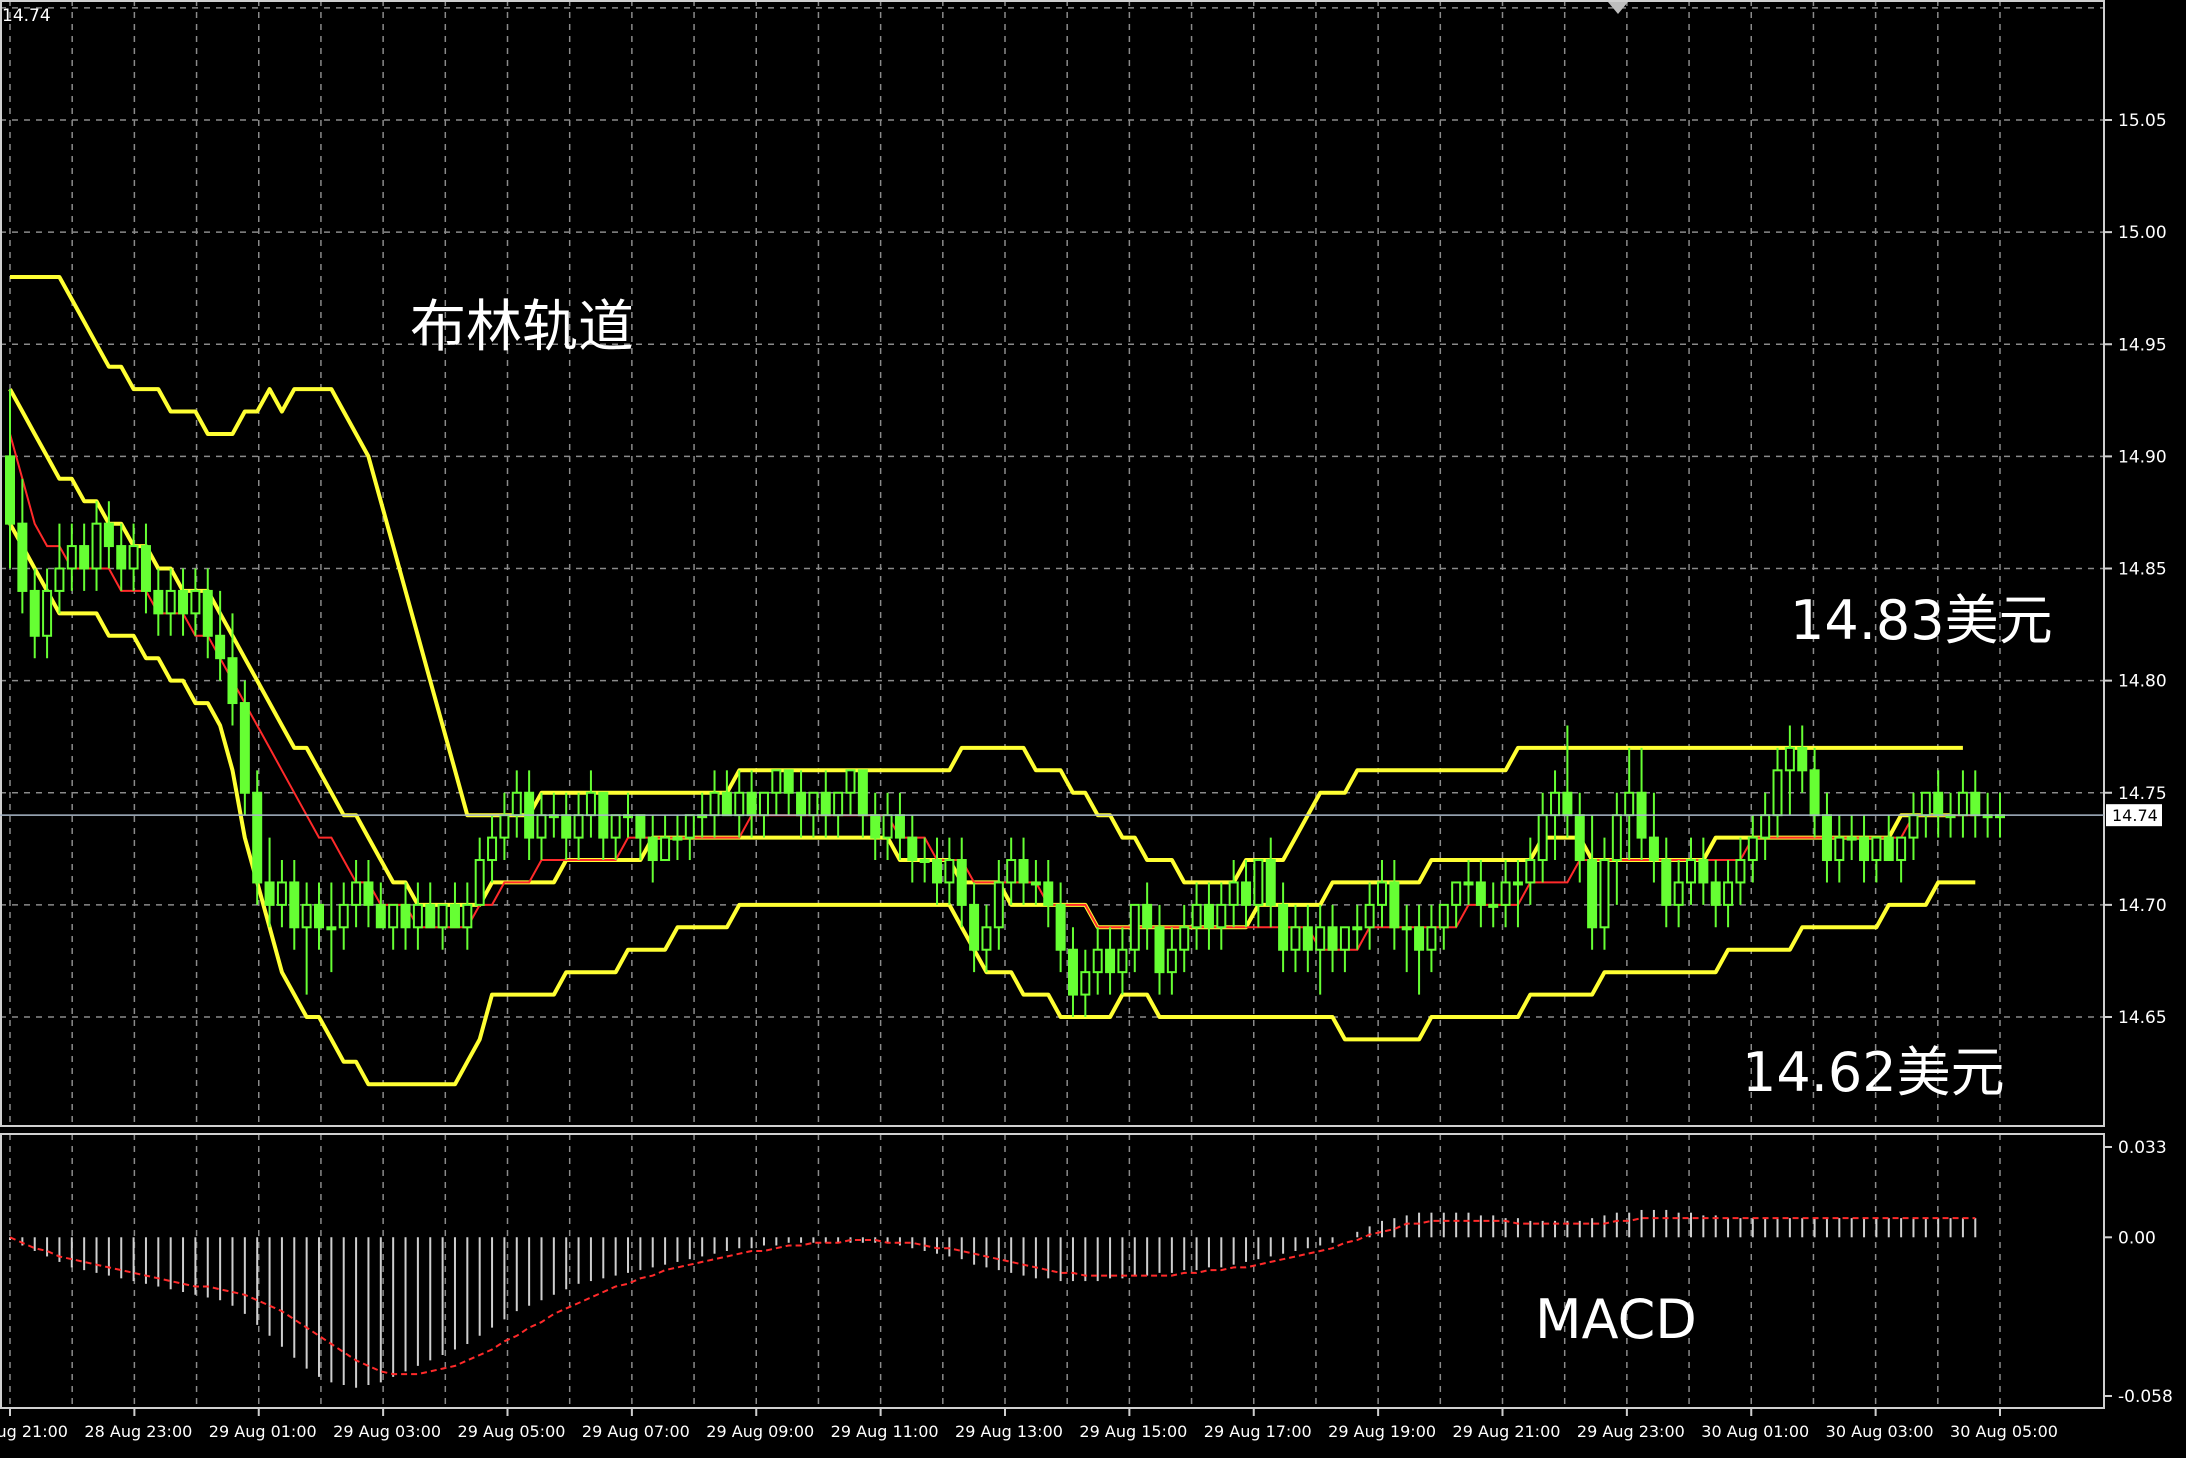 The width and height of the screenshot is (2186, 1458). Describe the element at coordinates (2142, 682) in the screenshot. I see `price-tick-label: 14.80` at that location.